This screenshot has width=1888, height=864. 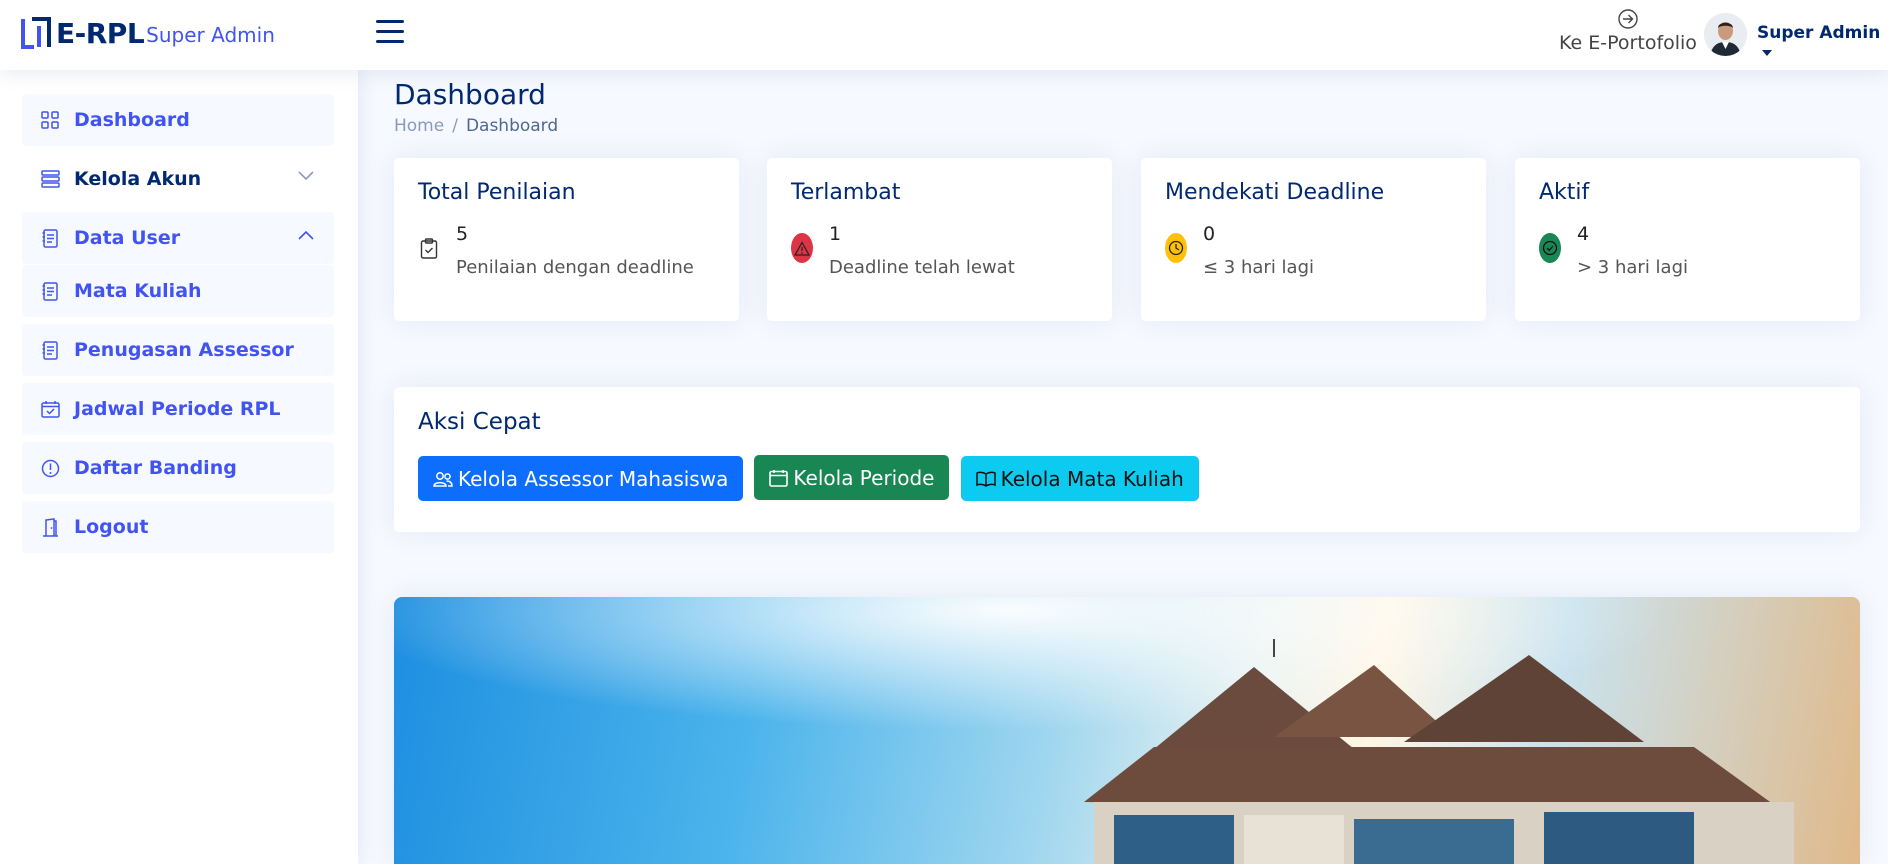 I want to click on sidebar-item-label: Data User, so click(x=127, y=238).